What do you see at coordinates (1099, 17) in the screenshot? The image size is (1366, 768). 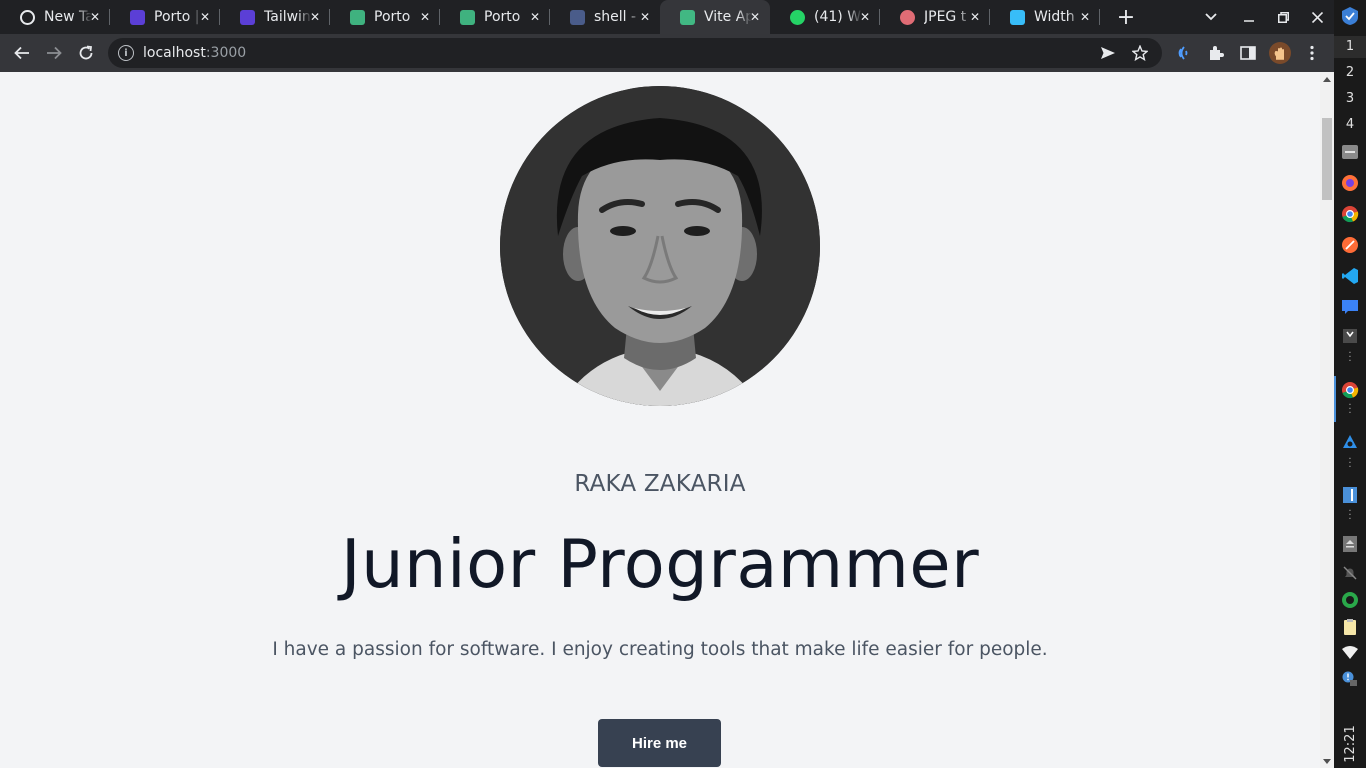 I see `tab-separator` at bounding box center [1099, 17].